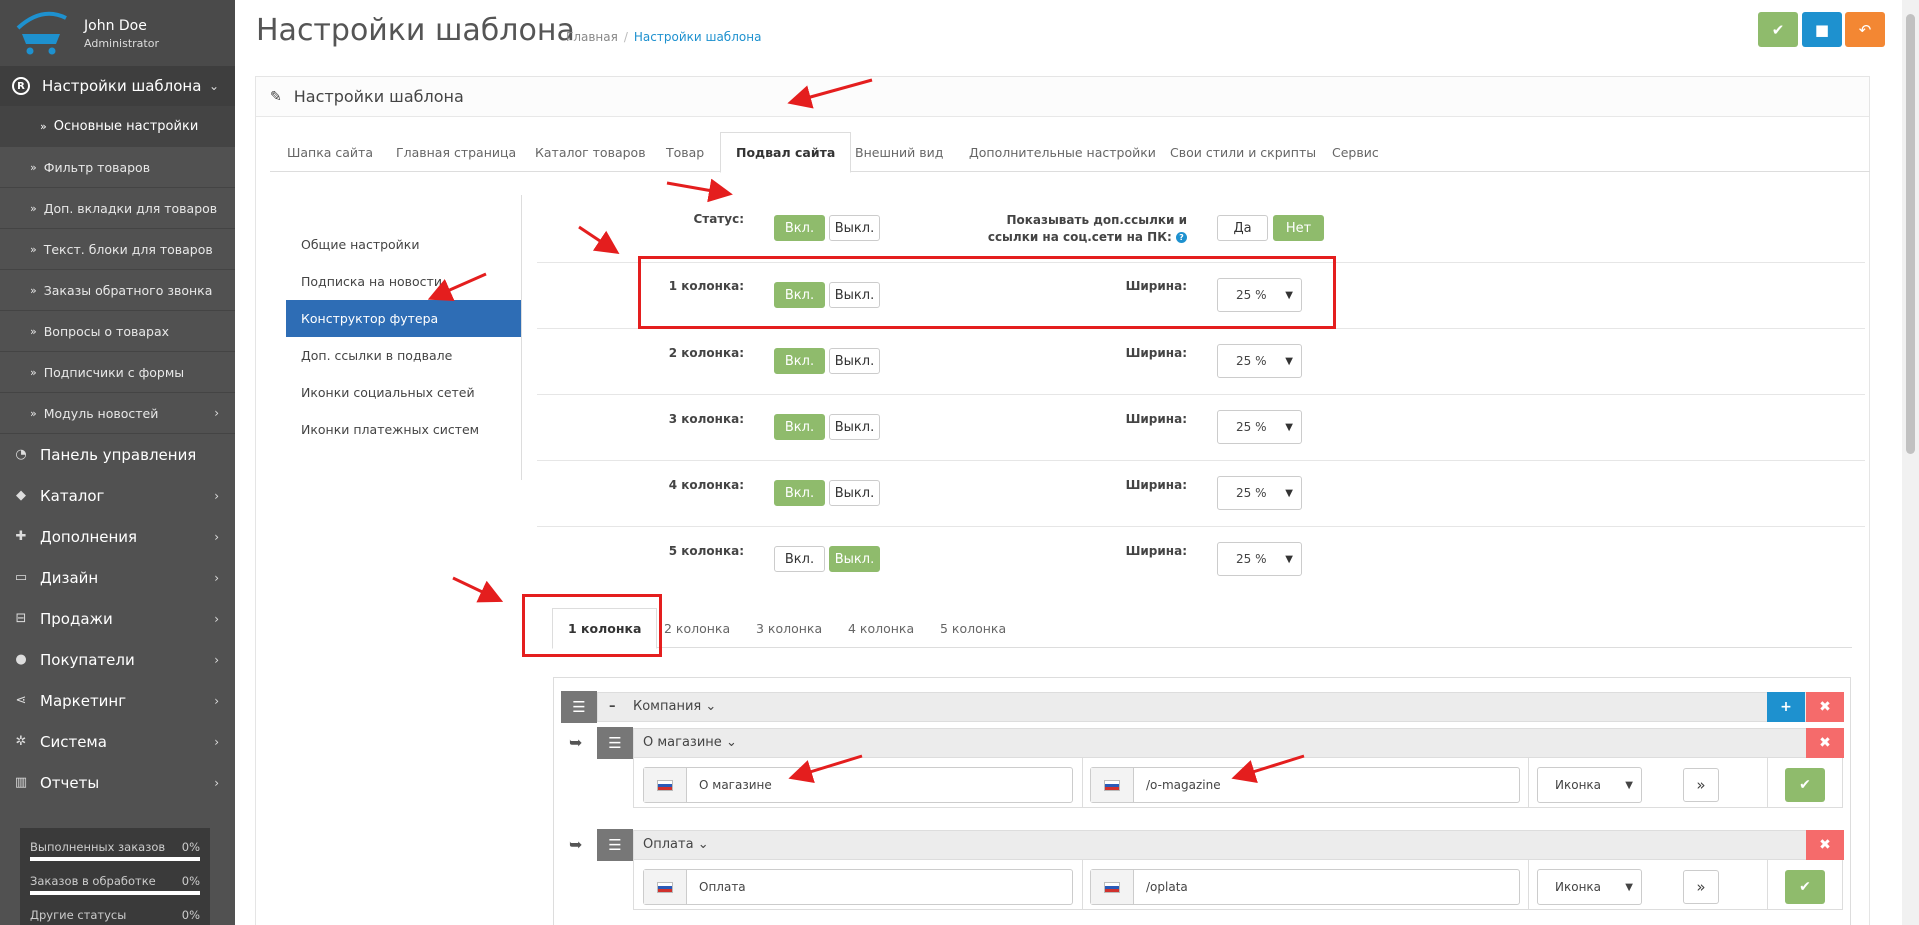  What do you see at coordinates (1062, 97) in the screenshot?
I see `panel-heading: ✎ Настройки шаблона` at bounding box center [1062, 97].